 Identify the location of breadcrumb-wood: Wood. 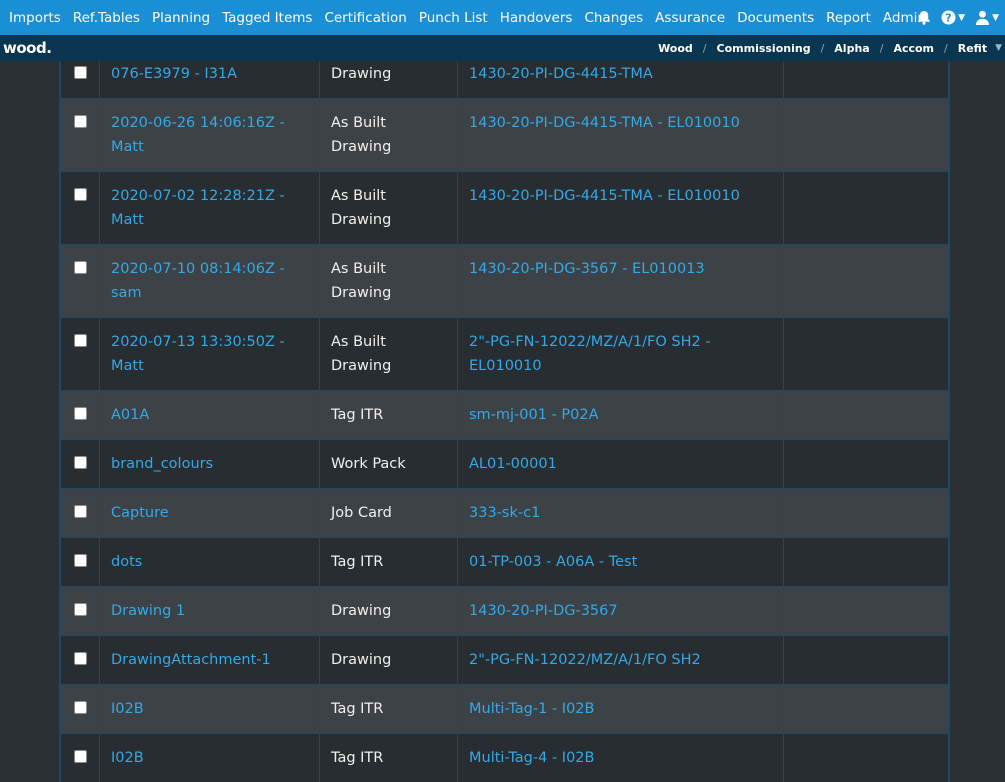
(675, 48).